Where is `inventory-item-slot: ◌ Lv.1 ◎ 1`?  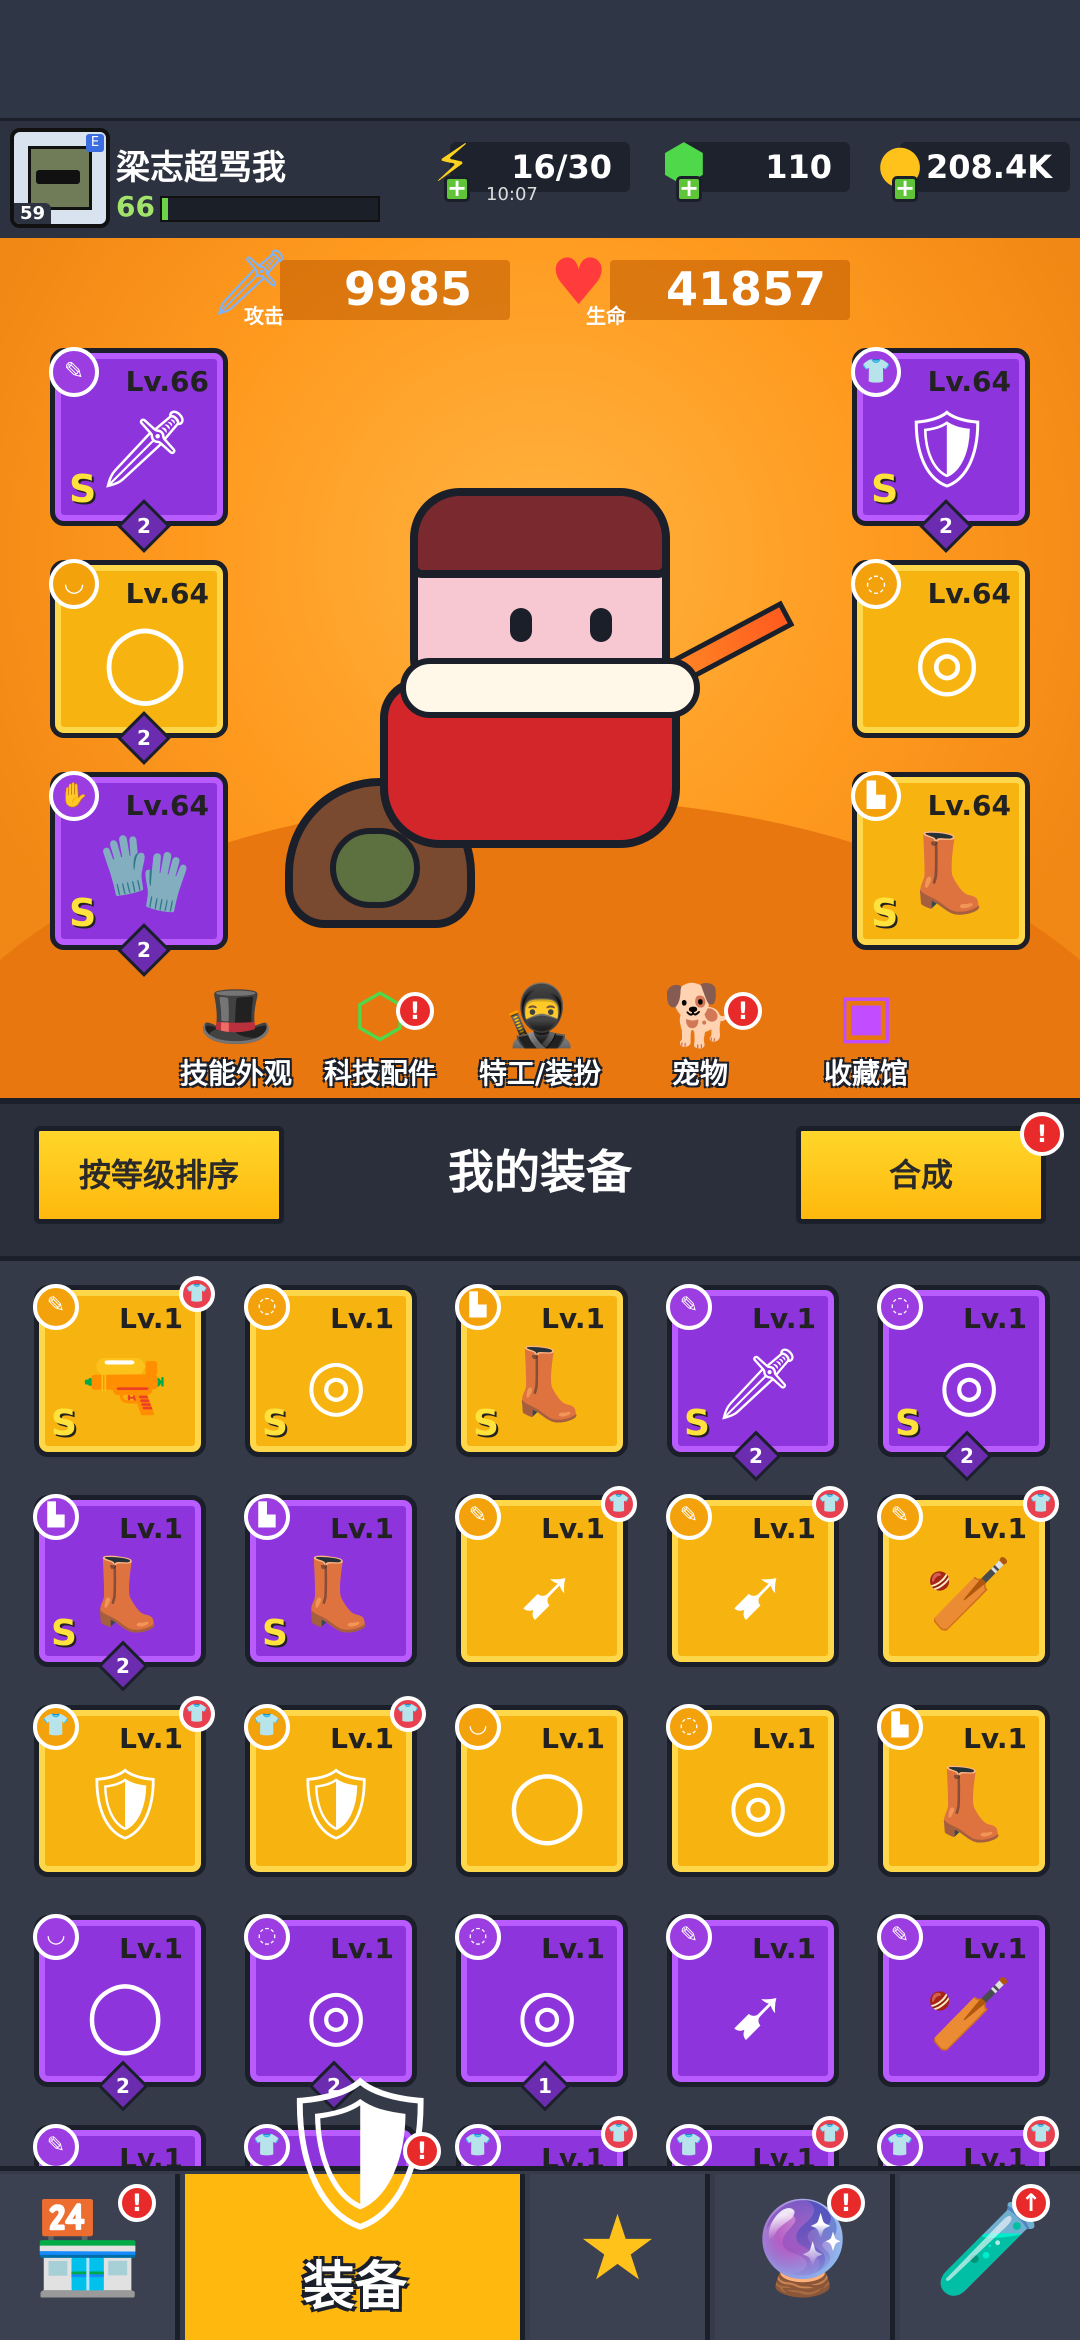 inventory-item-slot: ◌ Lv.1 ◎ 1 is located at coordinates (541, 2013).